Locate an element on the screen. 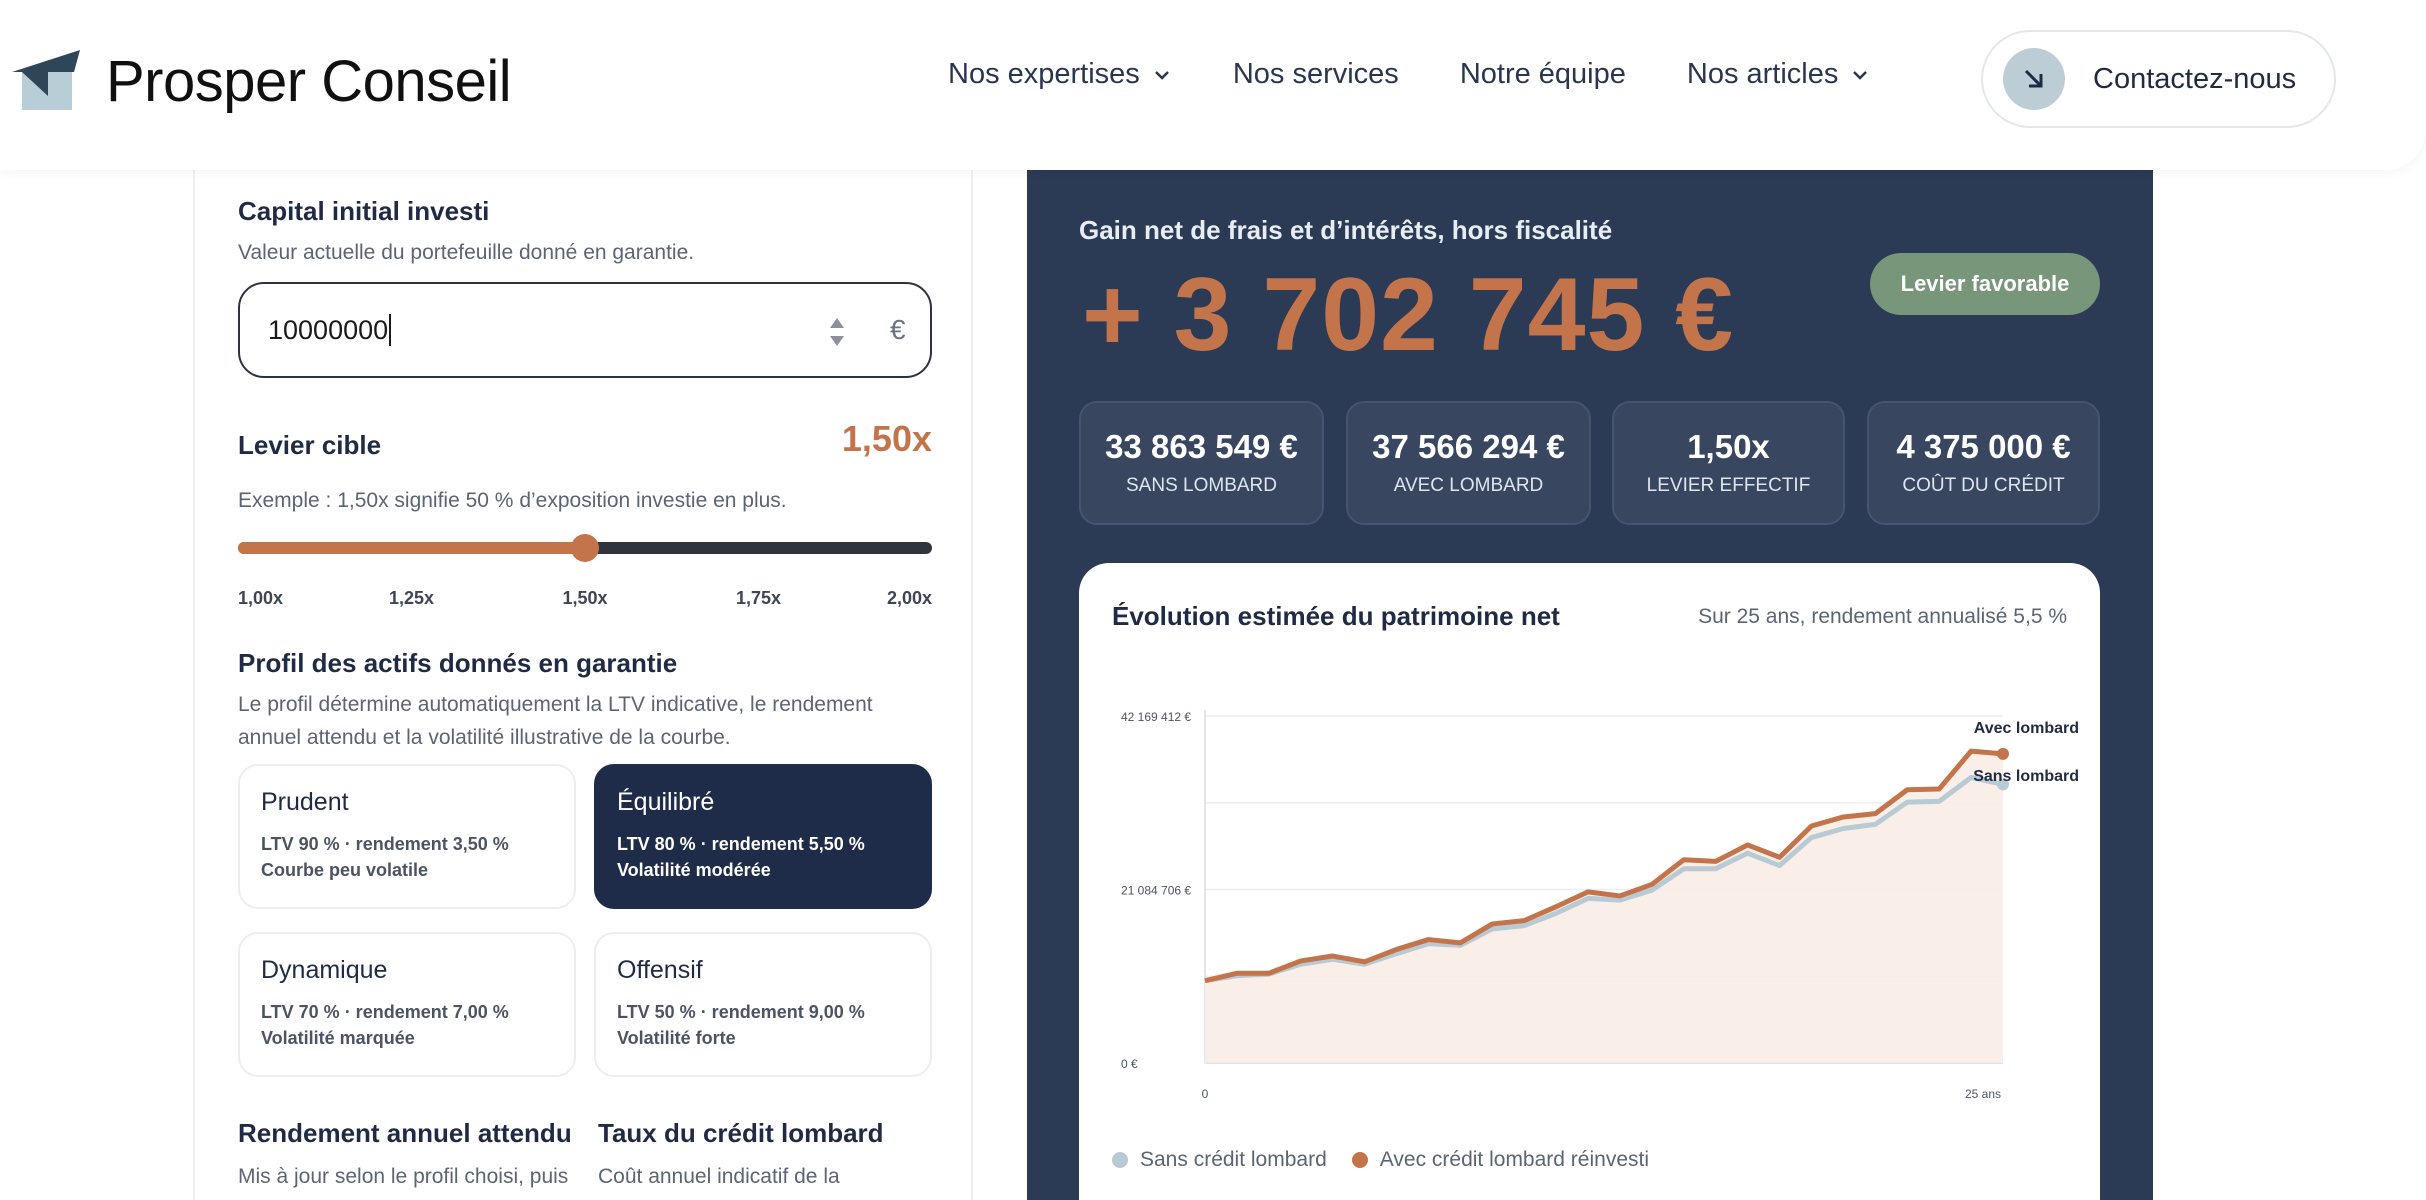  profile-details: LTV 80 % · rendement 5,50 % is located at coordinates (741, 844).